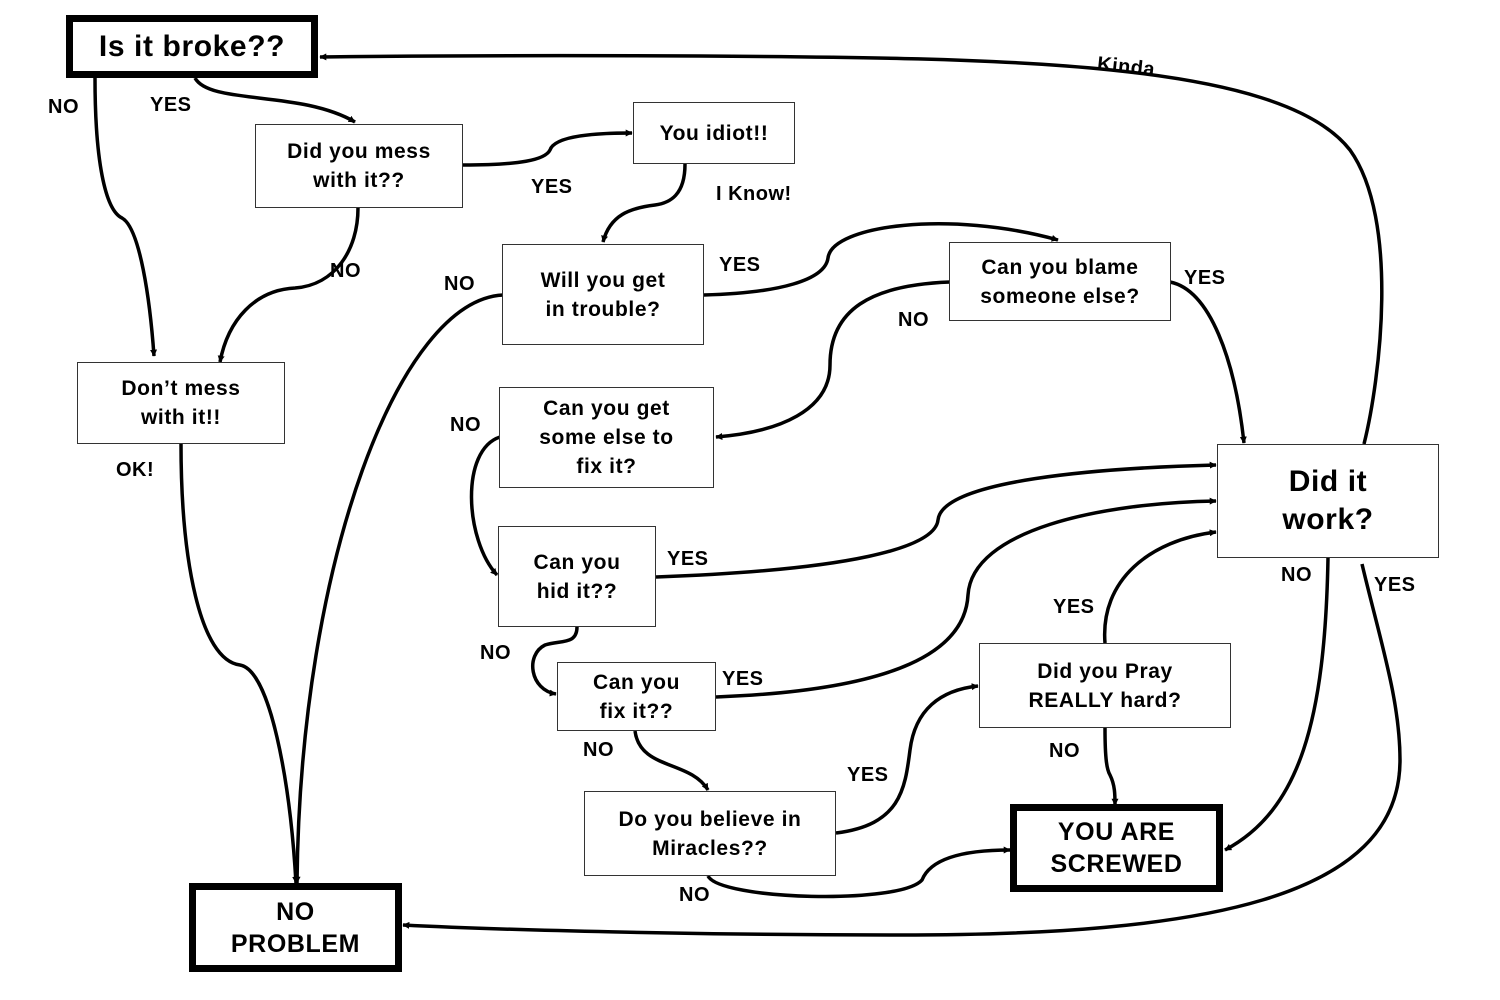 This screenshot has width=1500, height=1000. Describe the element at coordinates (603, 294) in the screenshot. I see `node-will-you-get-in-trouble: Will you get in trouble?` at that location.